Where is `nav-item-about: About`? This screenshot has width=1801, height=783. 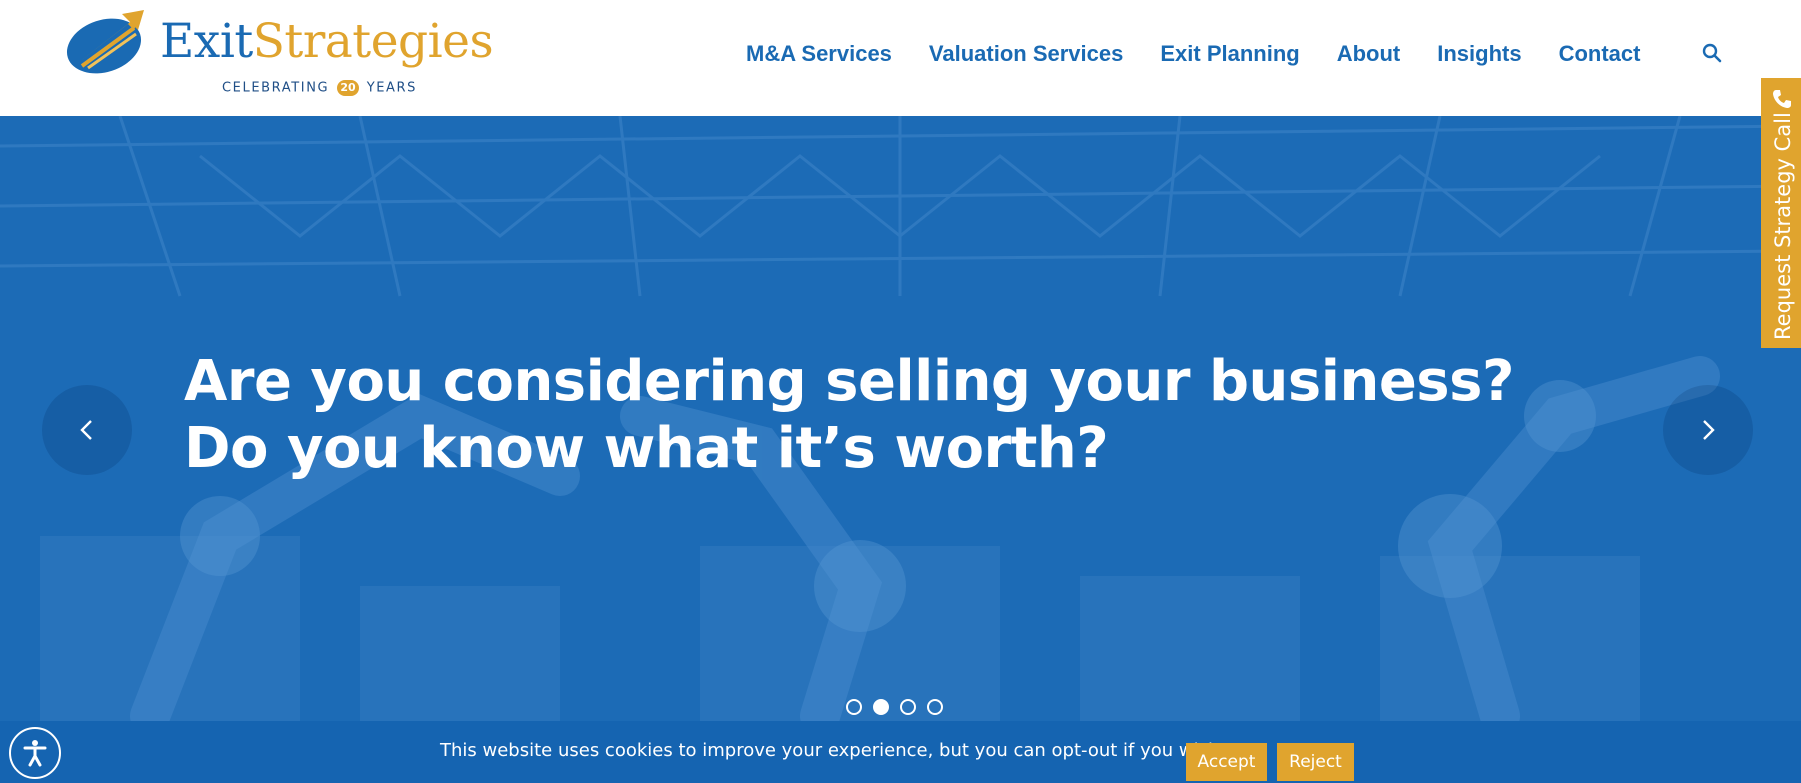
nav-item-about: About is located at coordinates (1369, 54).